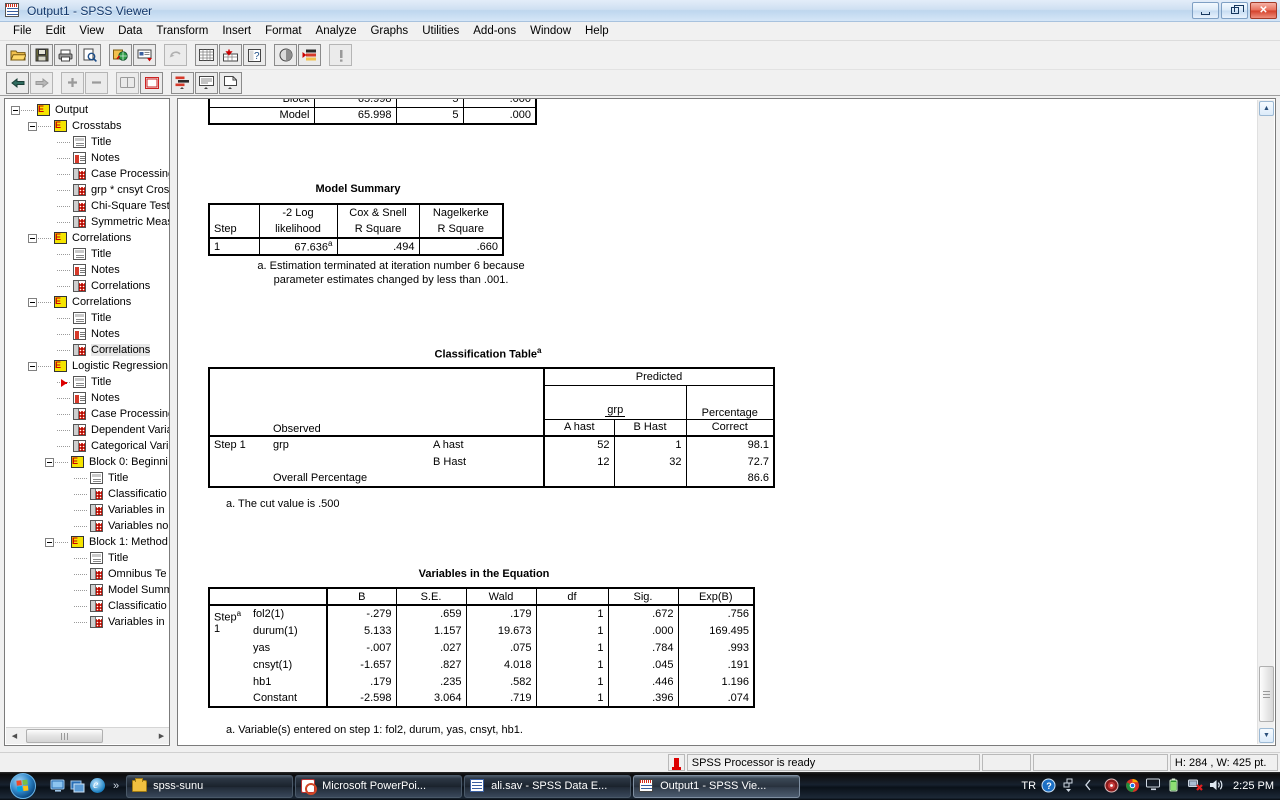 The width and height of the screenshot is (1280, 800). I want to click on export-web-icon, so click(120, 55).